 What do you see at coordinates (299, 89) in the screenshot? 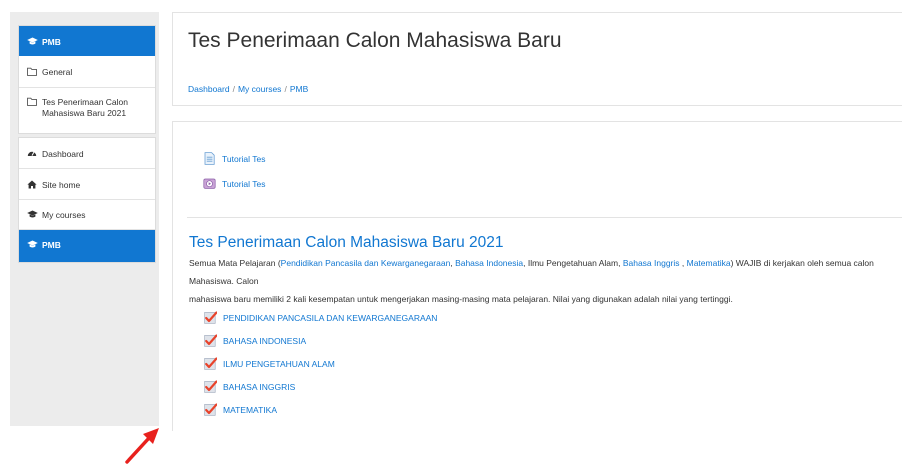
I see `breadcrumb-pmb: PMB` at bounding box center [299, 89].